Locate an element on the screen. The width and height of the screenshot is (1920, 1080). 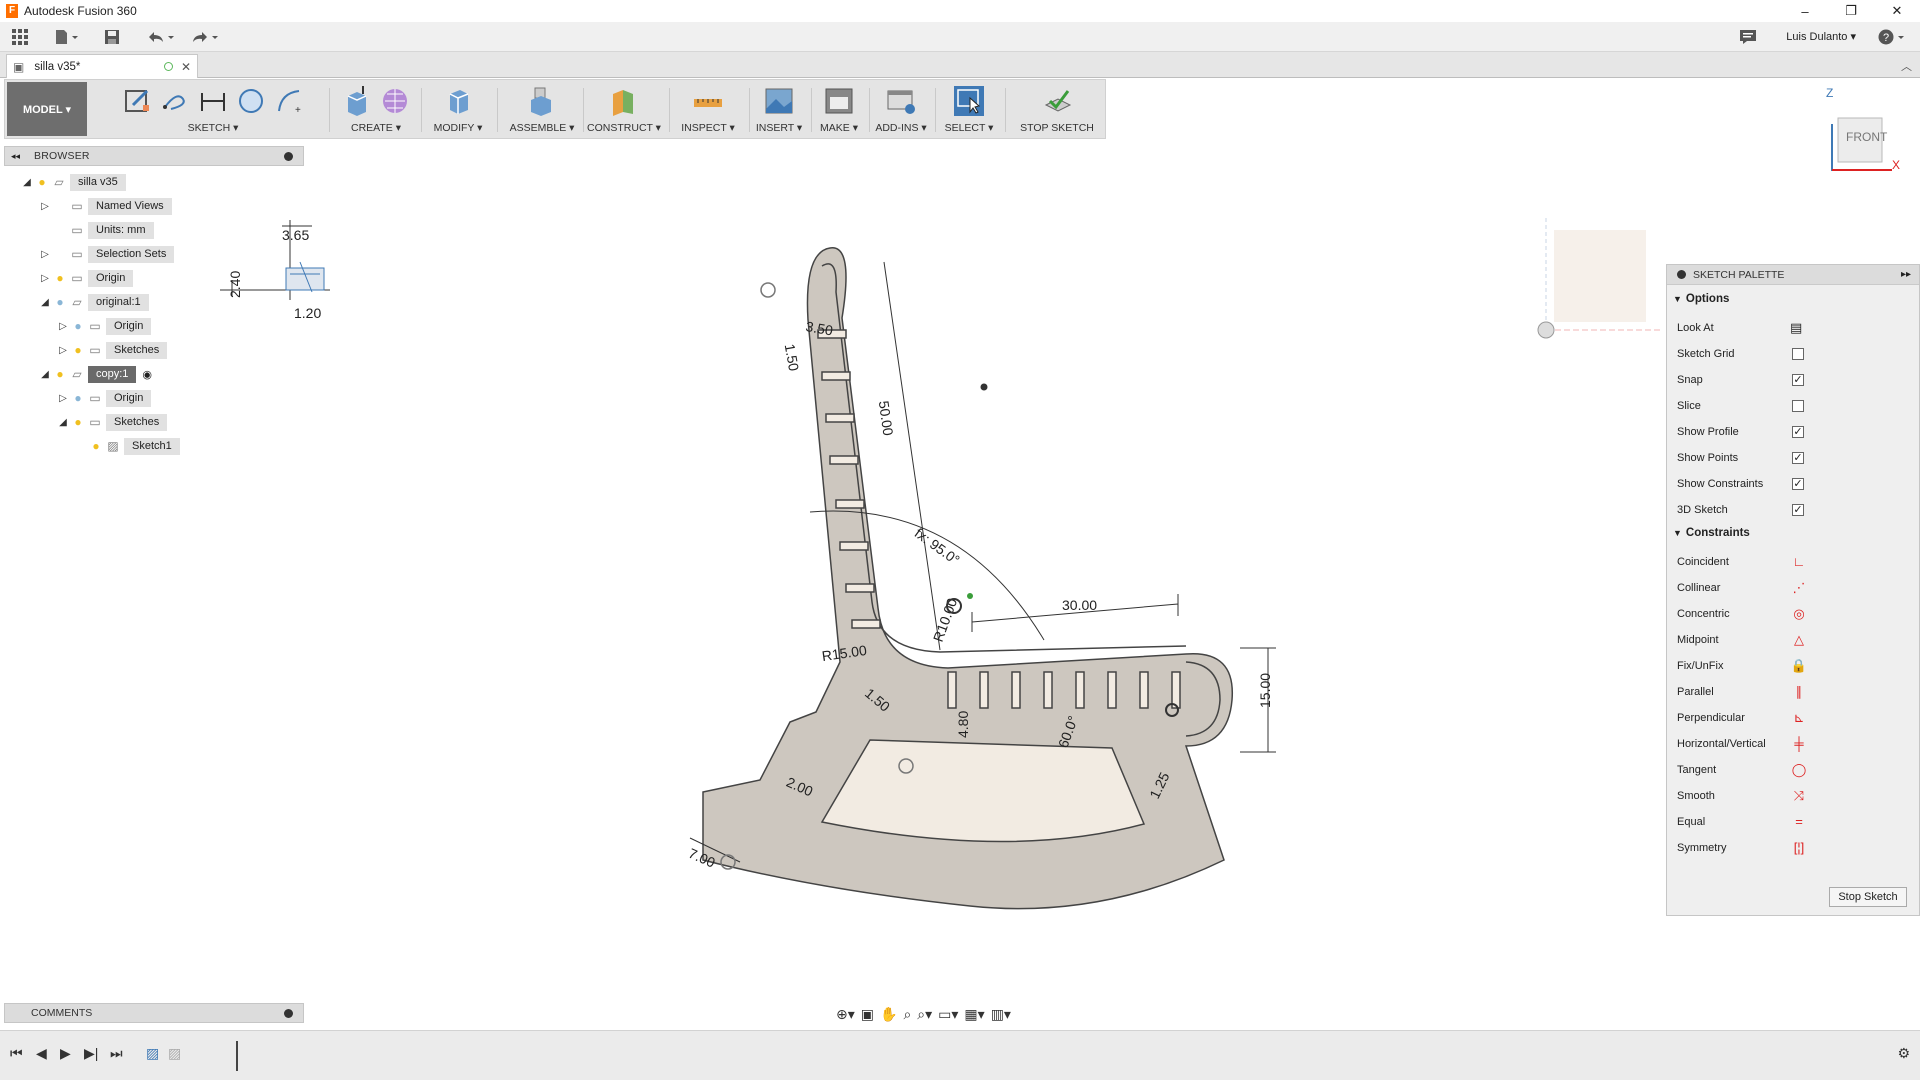
press-pull-icon is located at coordinates (458, 101).